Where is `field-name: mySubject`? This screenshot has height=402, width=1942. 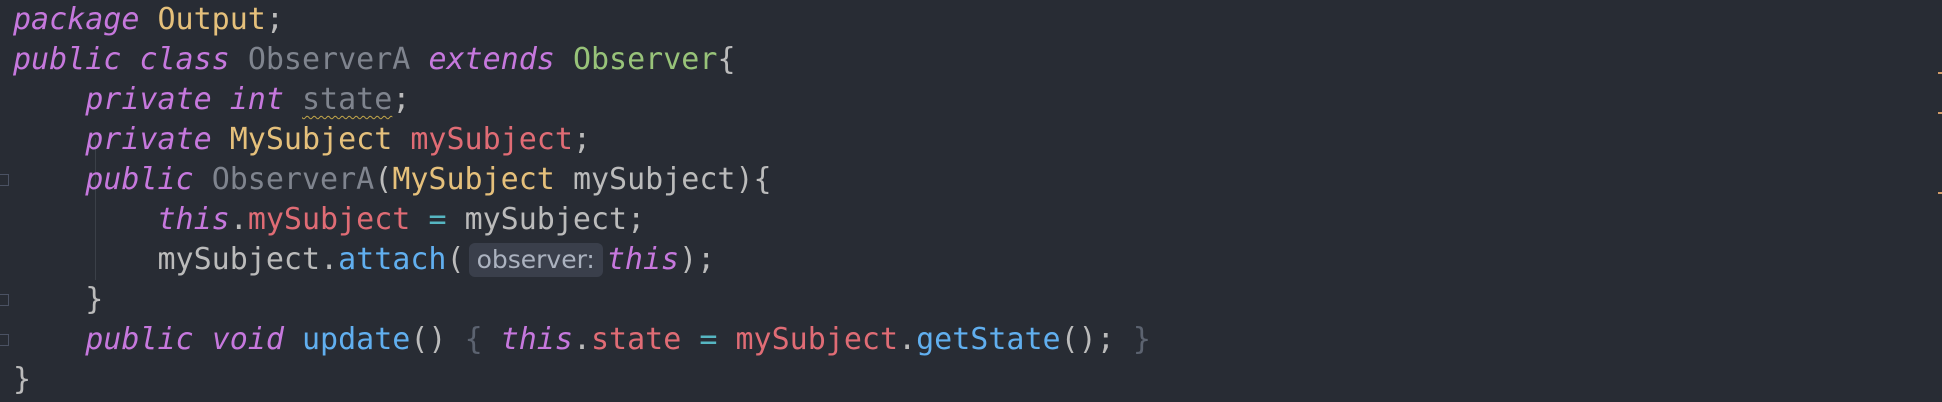 field-name: mySubject is located at coordinates (491, 139).